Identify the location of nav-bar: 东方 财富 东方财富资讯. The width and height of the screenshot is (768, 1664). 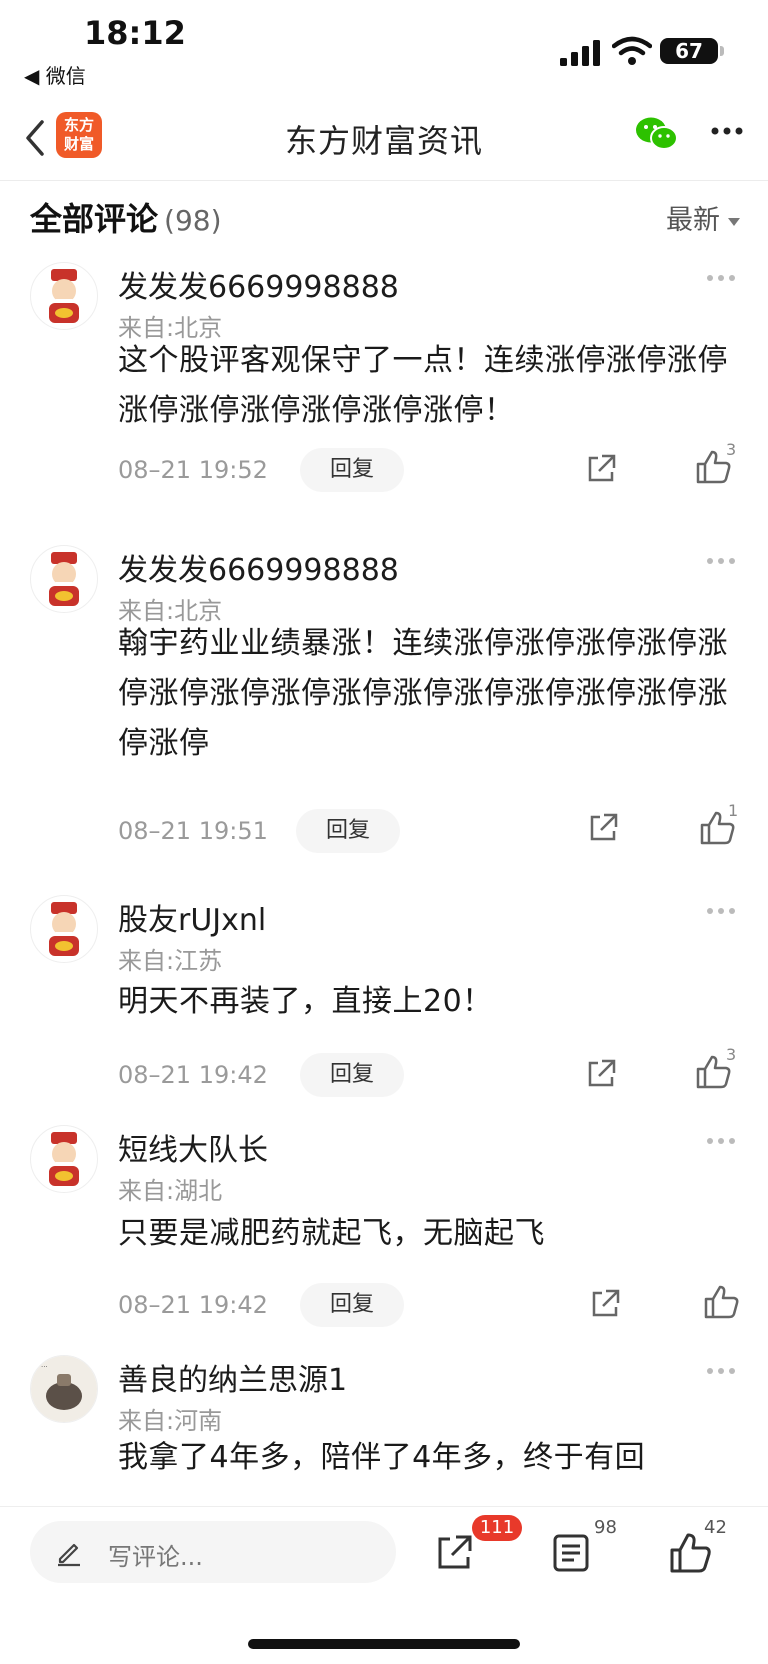
(384, 140).